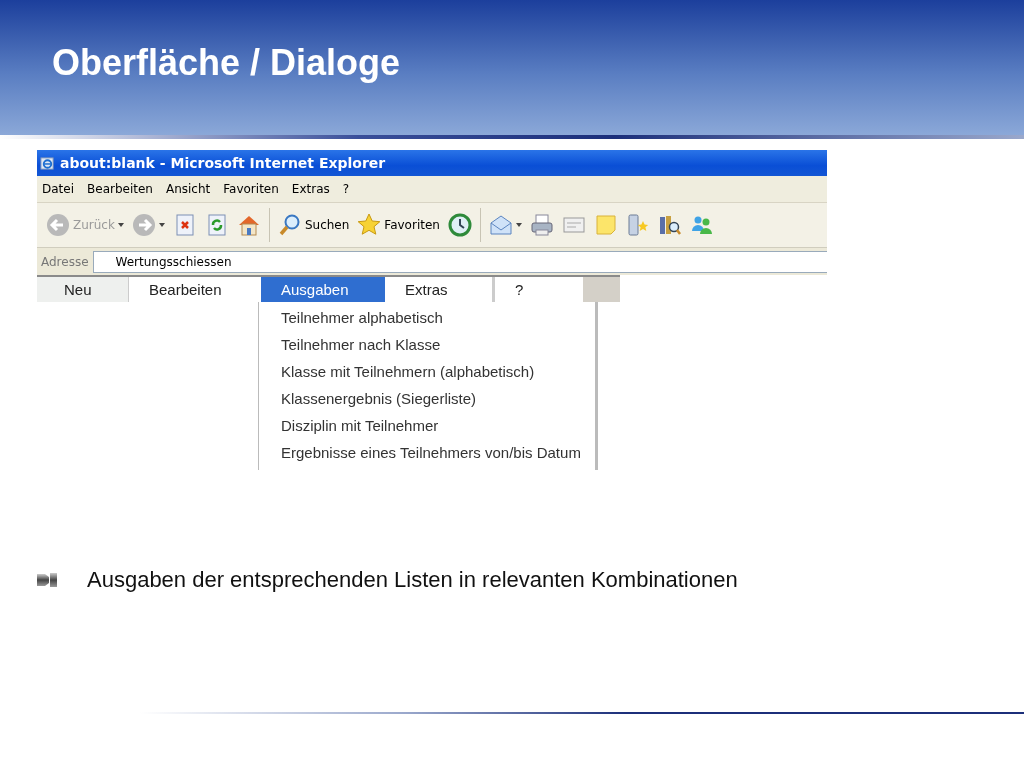 Image resolution: width=1024 pixels, height=768 pixels. Describe the element at coordinates (47, 580) in the screenshot. I see `bullet-icon` at that location.